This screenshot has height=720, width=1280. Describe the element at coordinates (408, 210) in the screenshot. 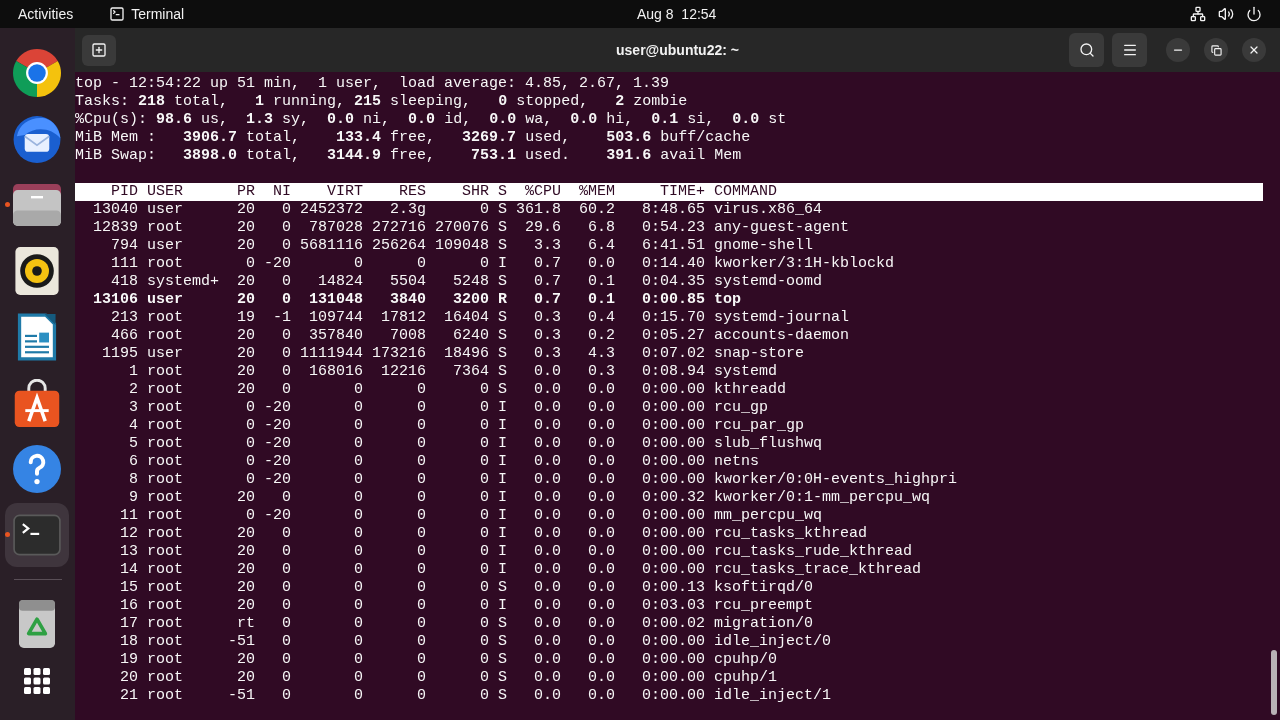

I see `table-cell: 2.3g` at that location.